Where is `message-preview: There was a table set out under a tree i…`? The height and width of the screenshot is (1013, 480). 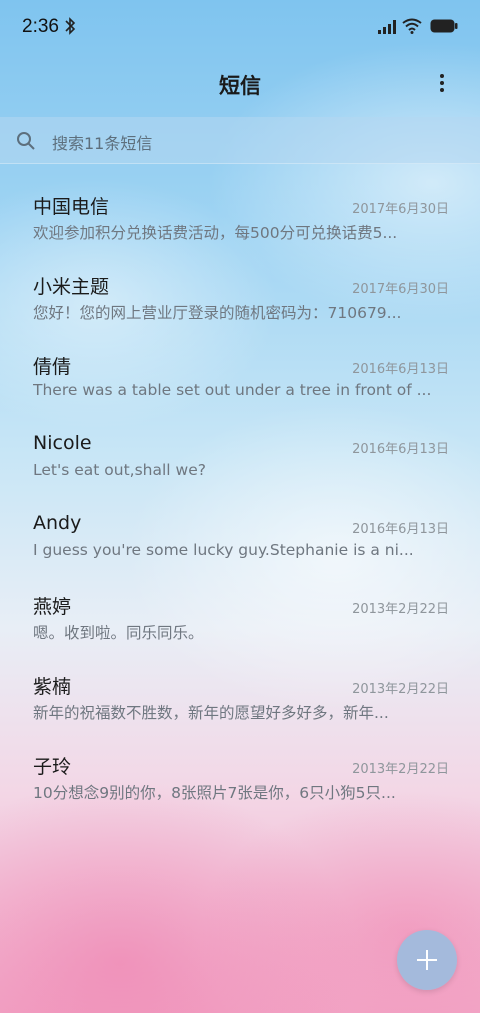
message-preview: There was a table set out under a tree i… is located at coordinates (232, 390).